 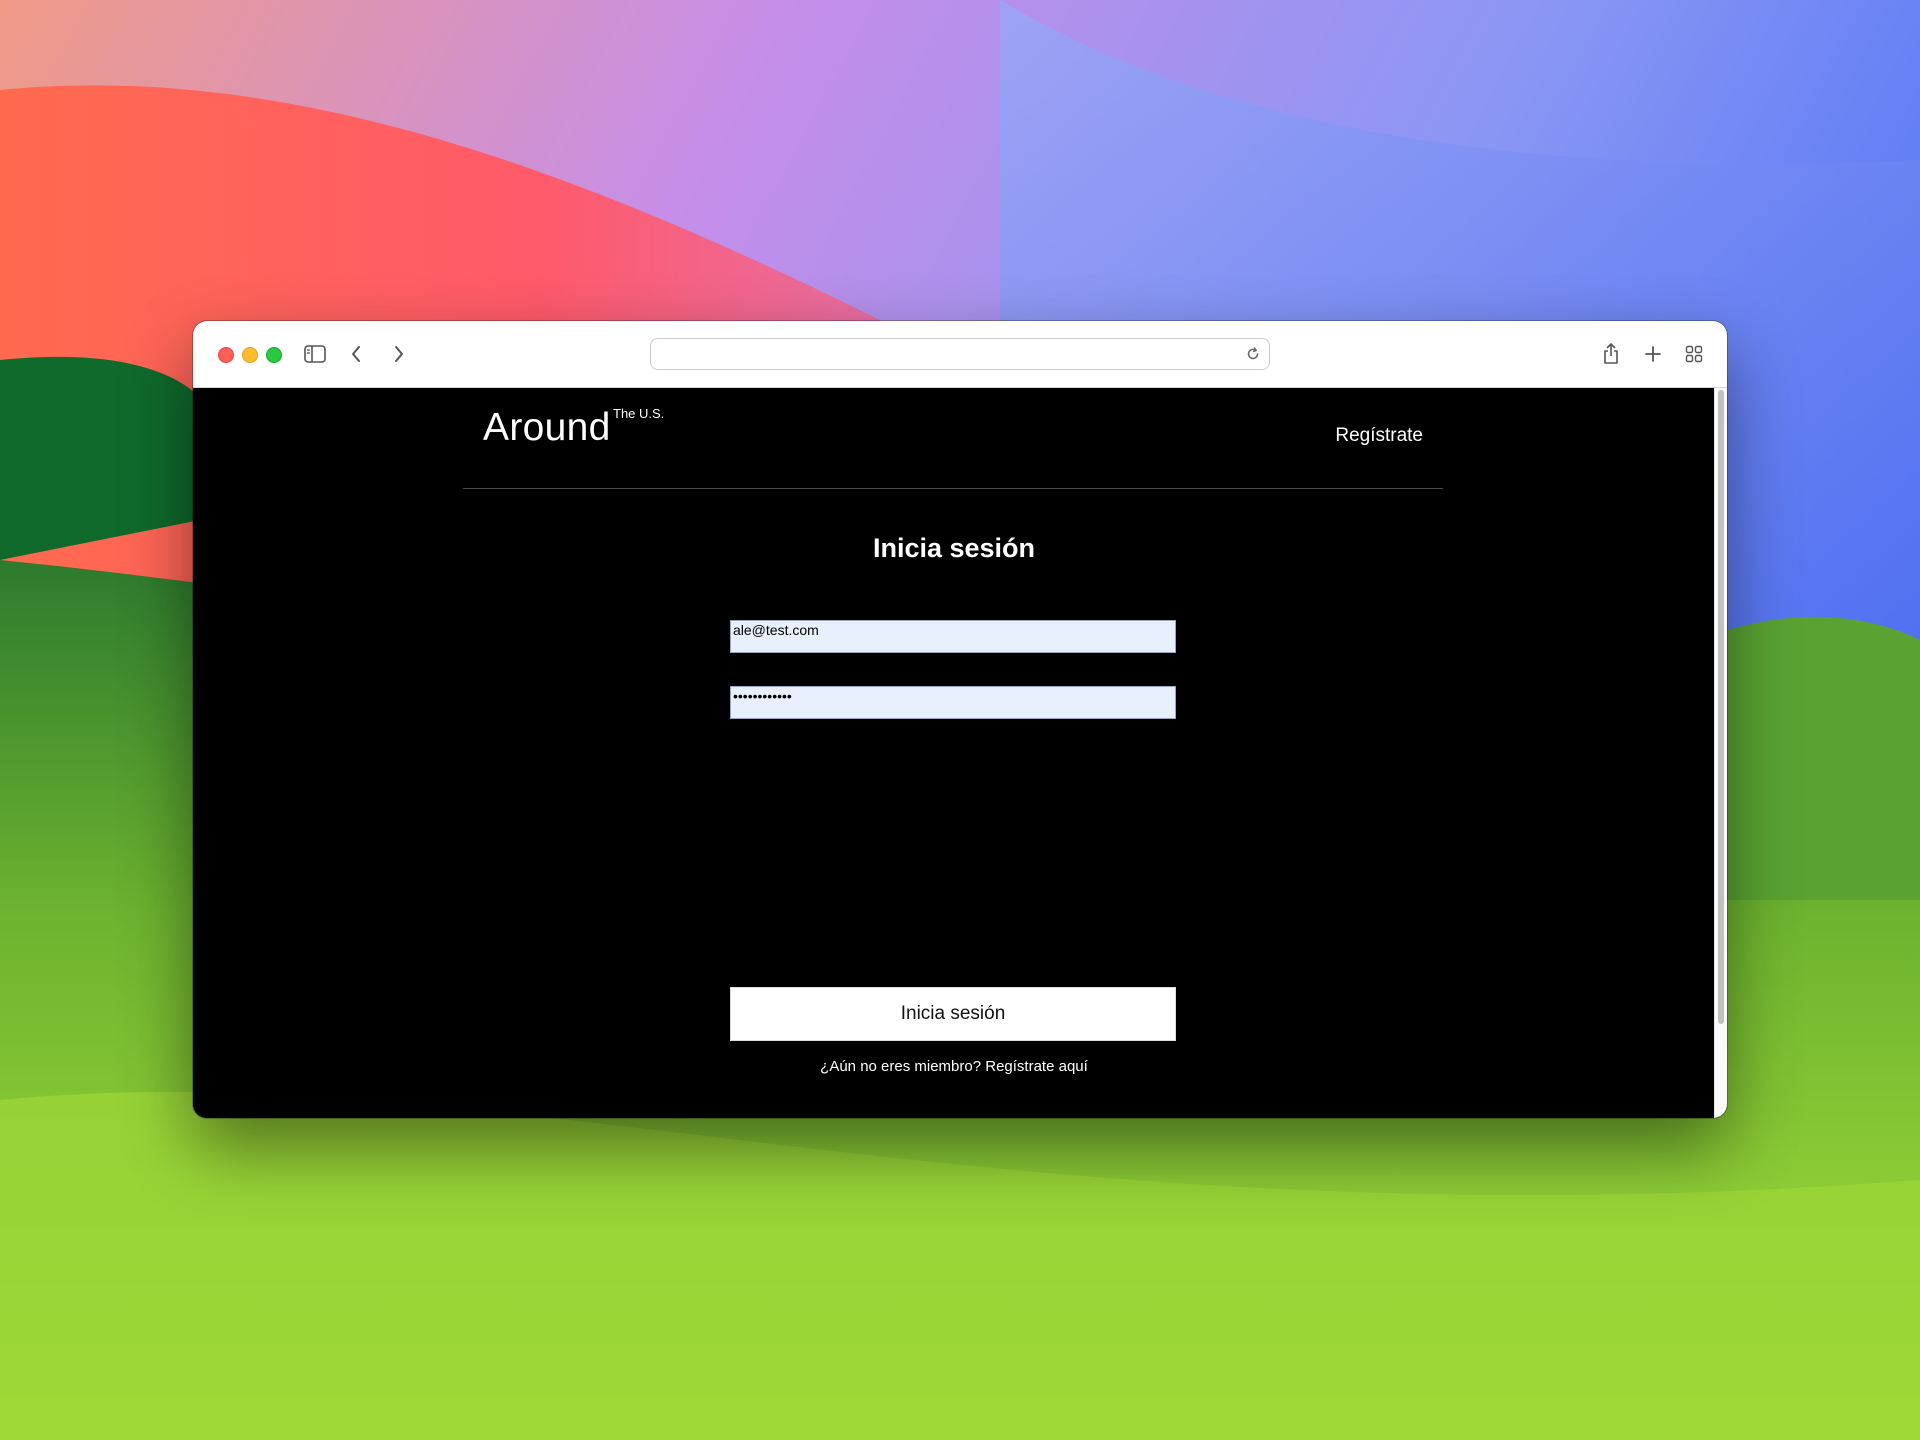 I want to click on address-input, so click(x=943, y=355).